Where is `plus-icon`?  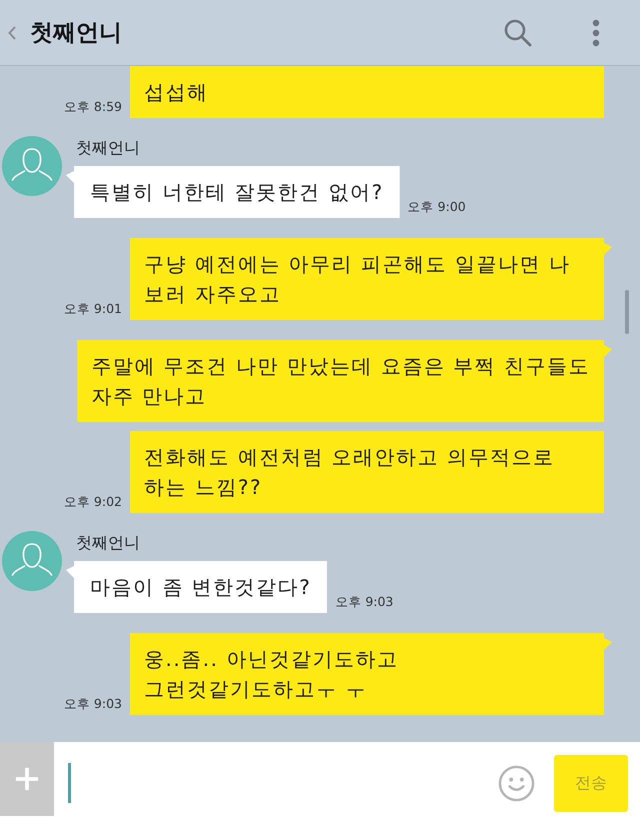 plus-icon is located at coordinates (27, 779).